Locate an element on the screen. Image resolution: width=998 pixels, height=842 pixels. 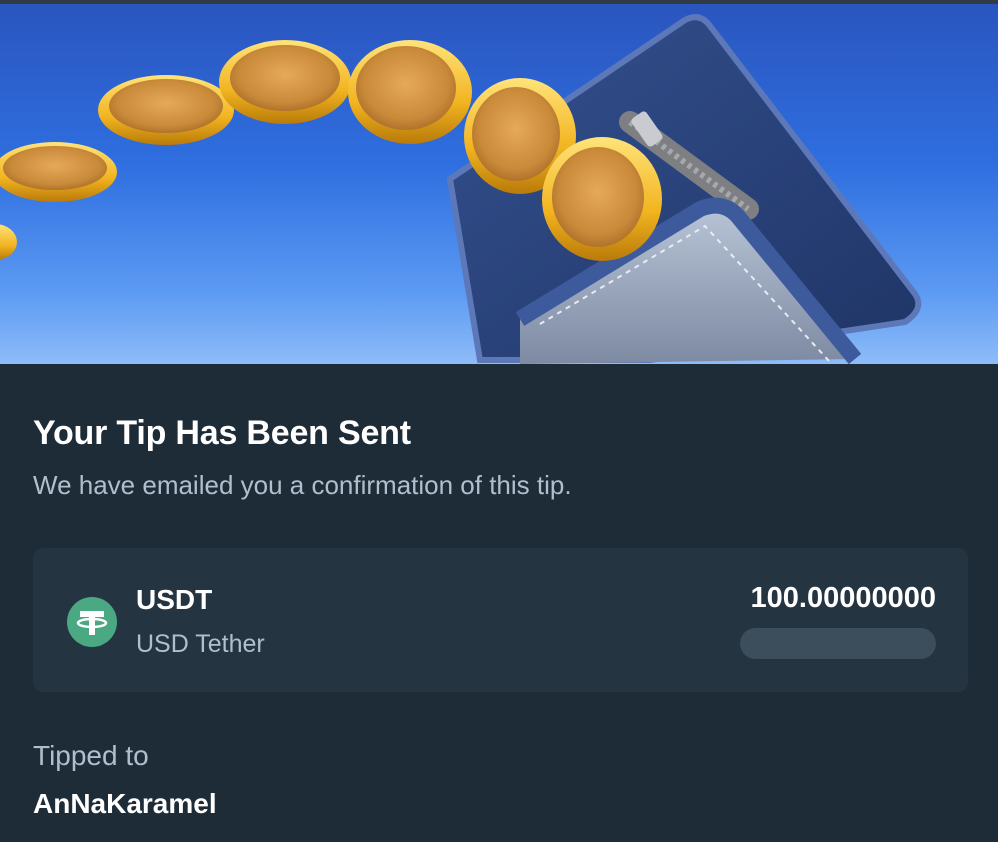
dialog-title: Your Tip Has Been Sent is located at coordinates (222, 433).